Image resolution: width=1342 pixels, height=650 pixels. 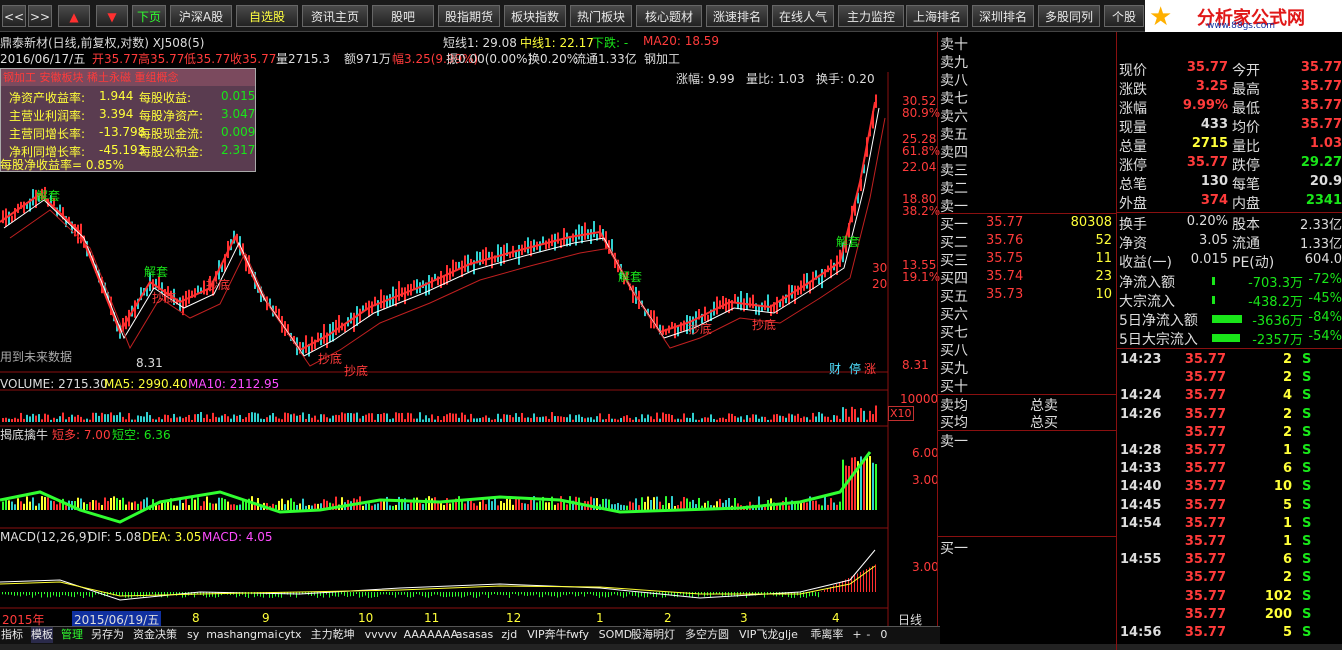 What do you see at coordinates (616, 635) in the screenshot?
I see `indicator-tab: SOMD` at bounding box center [616, 635].